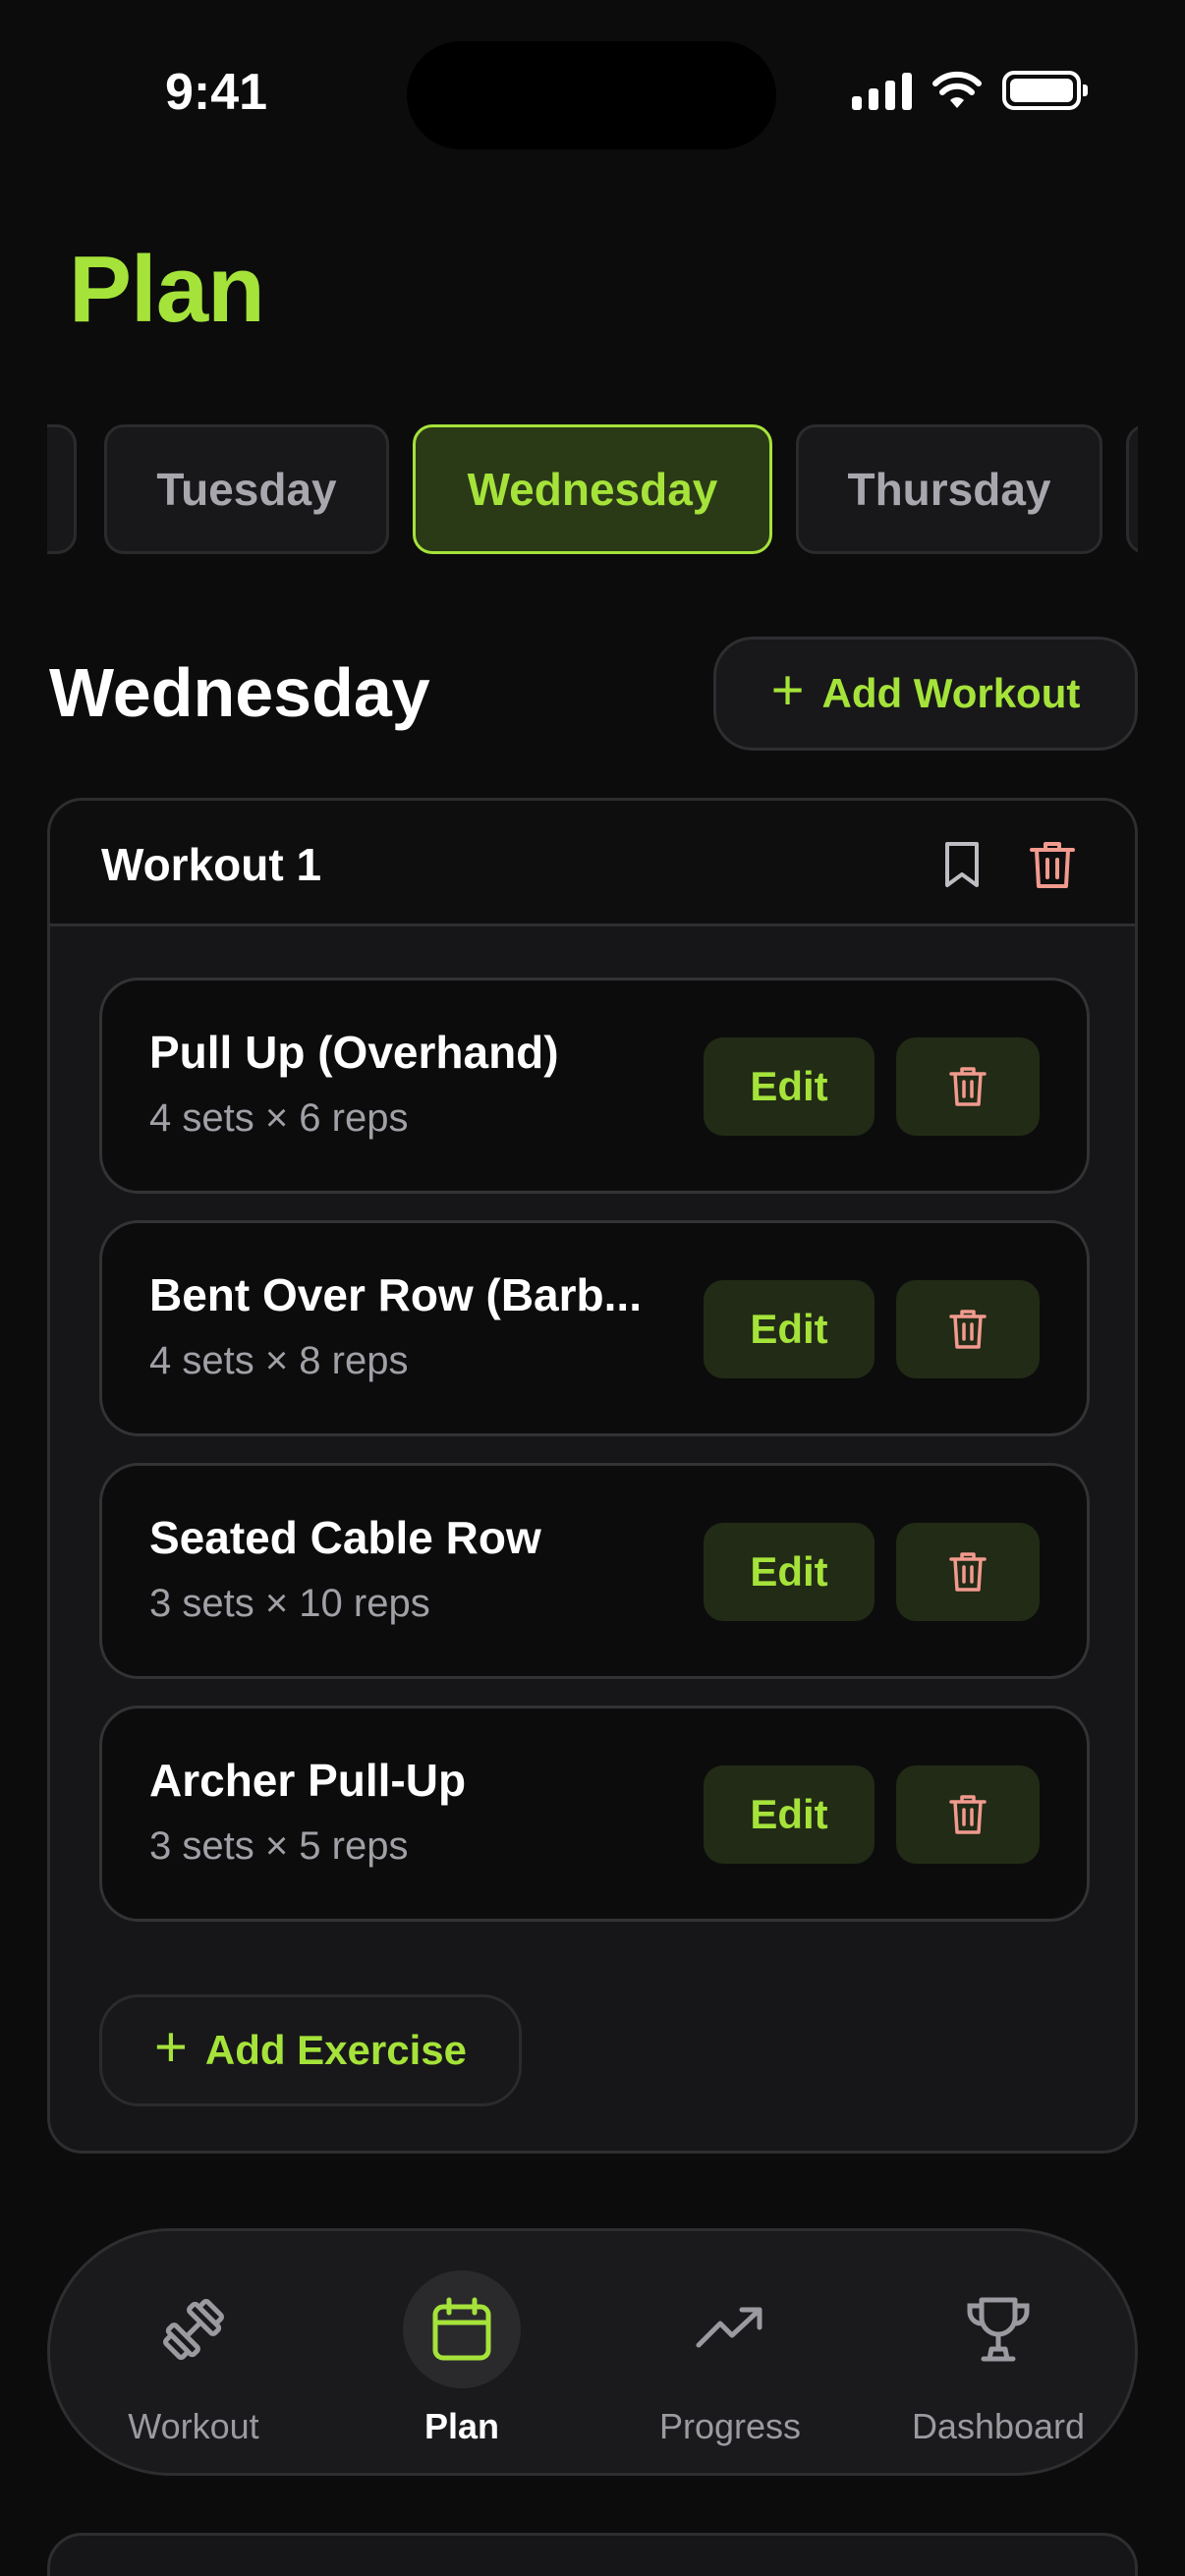 This screenshot has height=2576, width=1185. Describe the element at coordinates (308, 1780) in the screenshot. I see `exercise-name: Archer Pull-Up` at that location.